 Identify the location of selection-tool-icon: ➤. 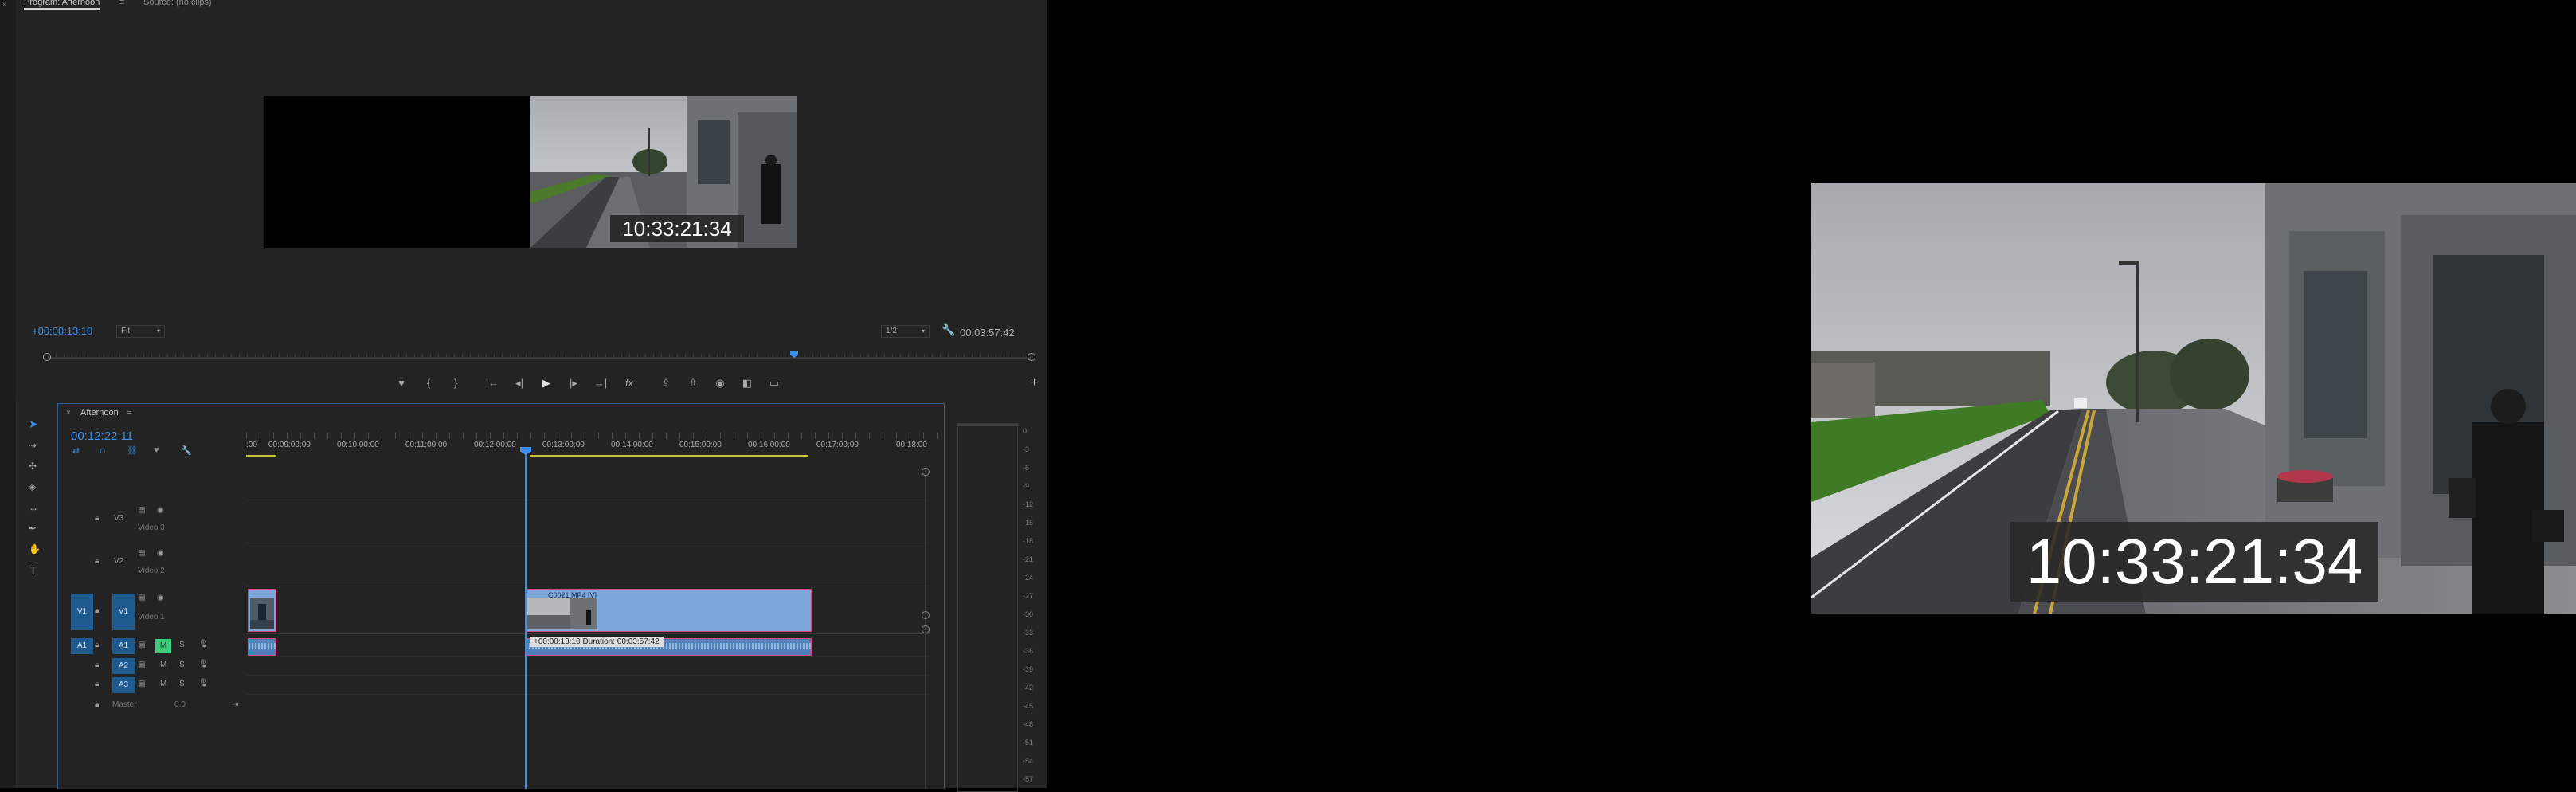
(33, 424).